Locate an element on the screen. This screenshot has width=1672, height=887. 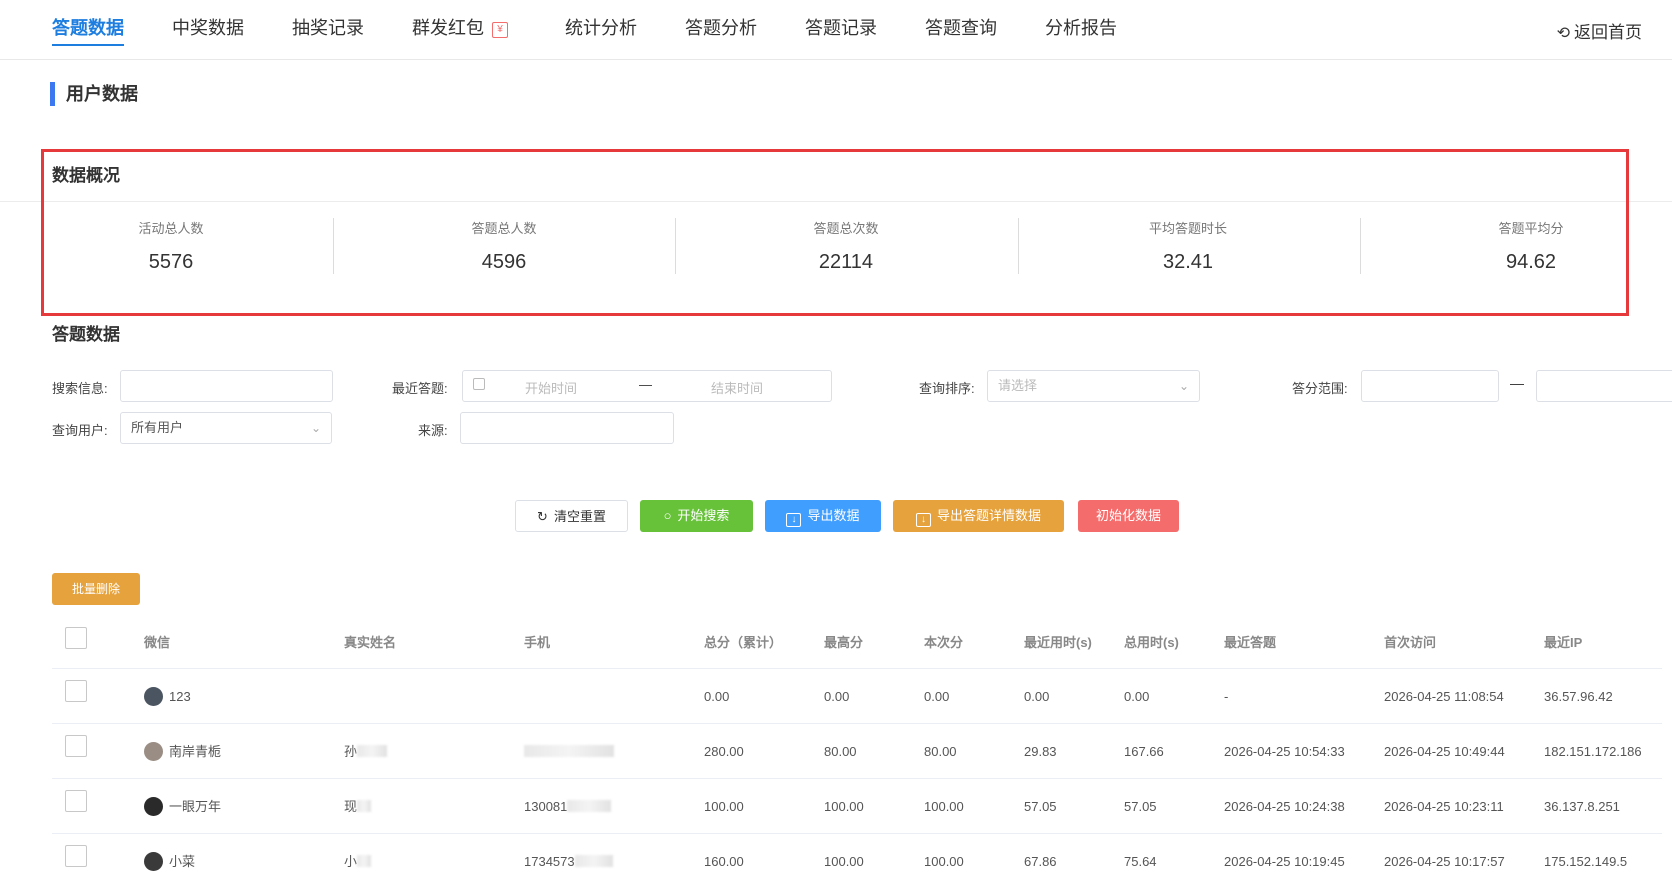
tab-statistics: 统计分析 is located at coordinates (601, 27).